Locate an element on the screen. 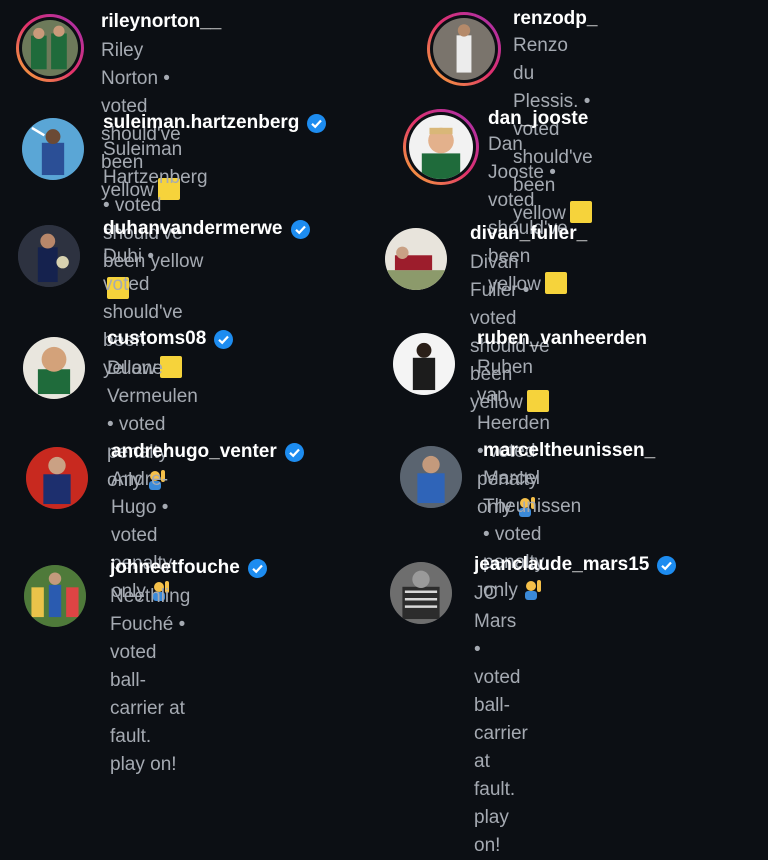 This screenshot has width=768, height=860. username: renzodp_ is located at coordinates (555, 19).